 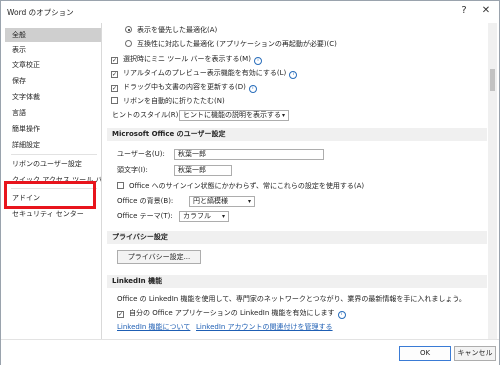 I want to click on initials-field: 秋葉一郎, so click(x=203, y=170).